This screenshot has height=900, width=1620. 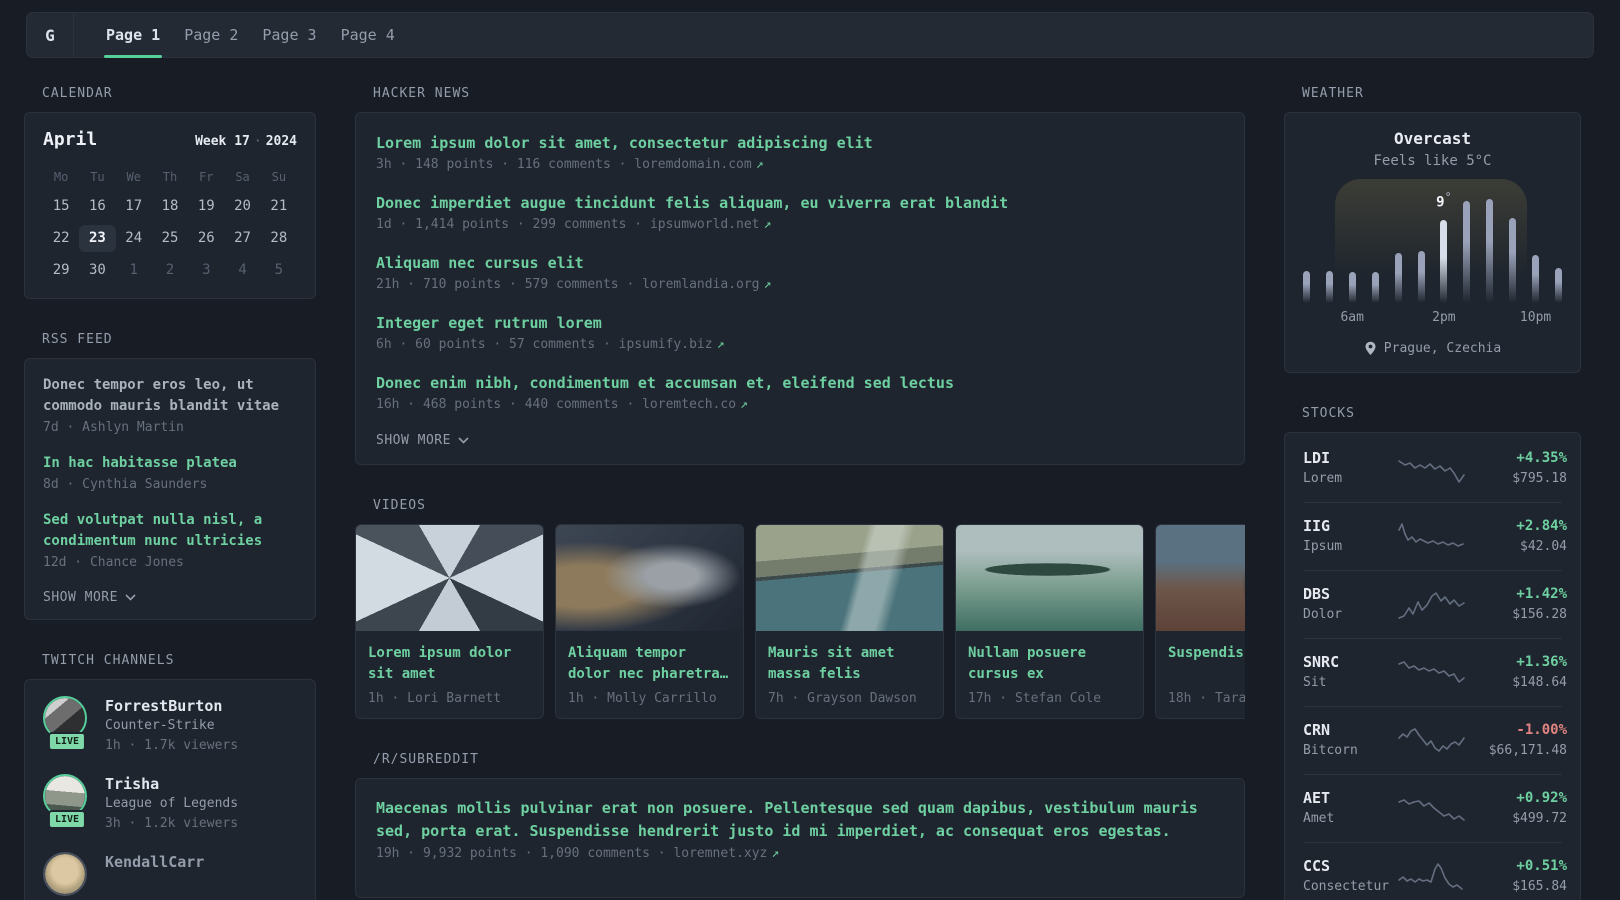 I want to click on calendar-day: 27, so click(x=242, y=238).